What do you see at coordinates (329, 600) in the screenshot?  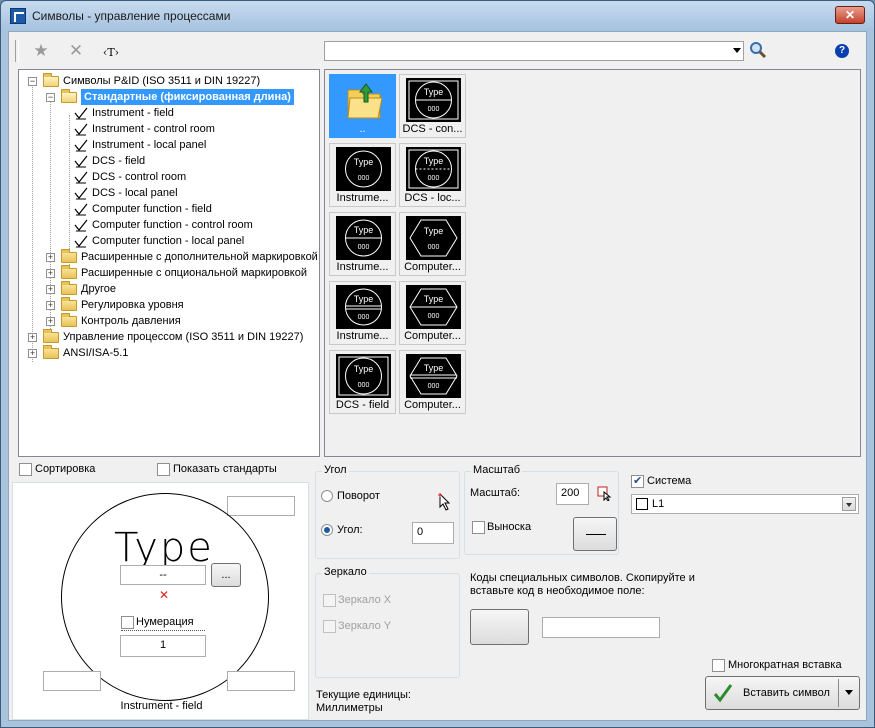 I see `mirror-x-checkbox` at bounding box center [329, 600].